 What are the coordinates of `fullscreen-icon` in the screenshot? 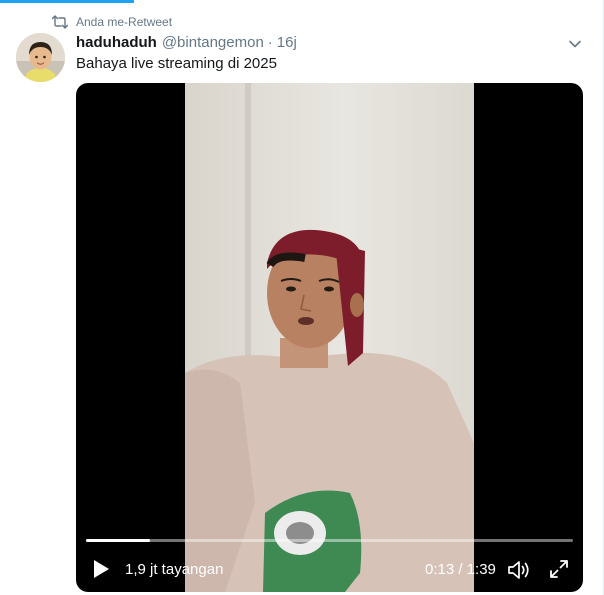 It's located at (559, 569).